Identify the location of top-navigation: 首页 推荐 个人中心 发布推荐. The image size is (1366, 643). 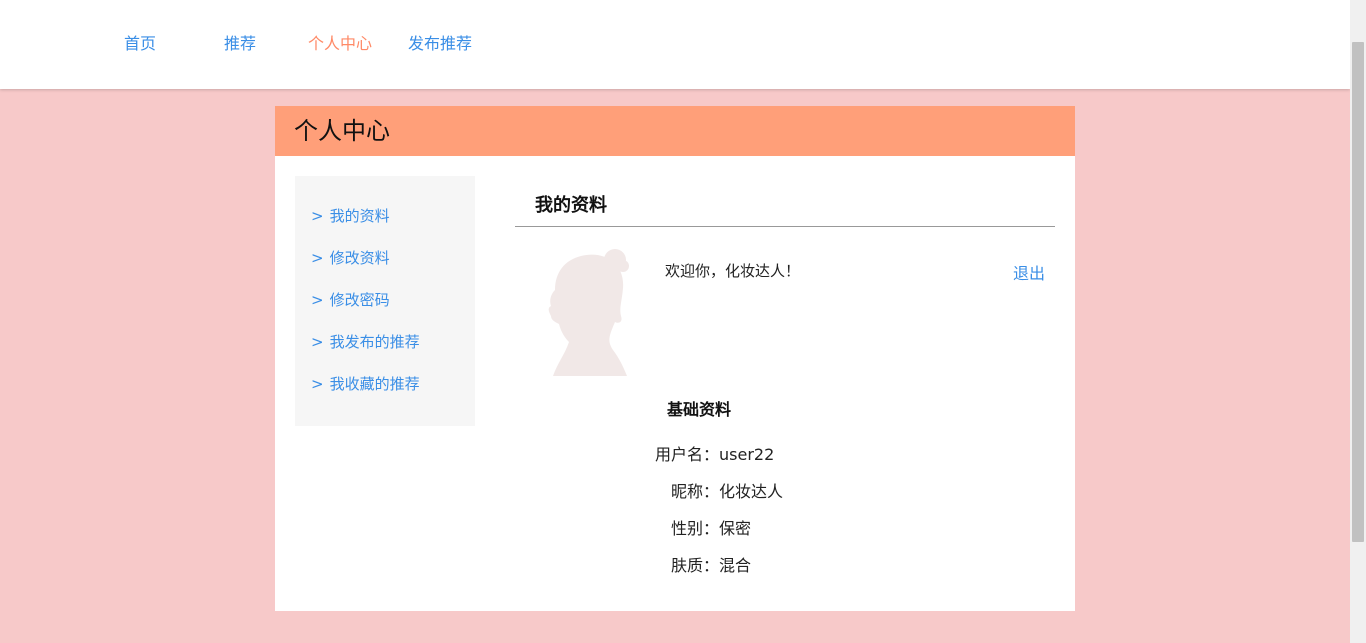
(675, 44).